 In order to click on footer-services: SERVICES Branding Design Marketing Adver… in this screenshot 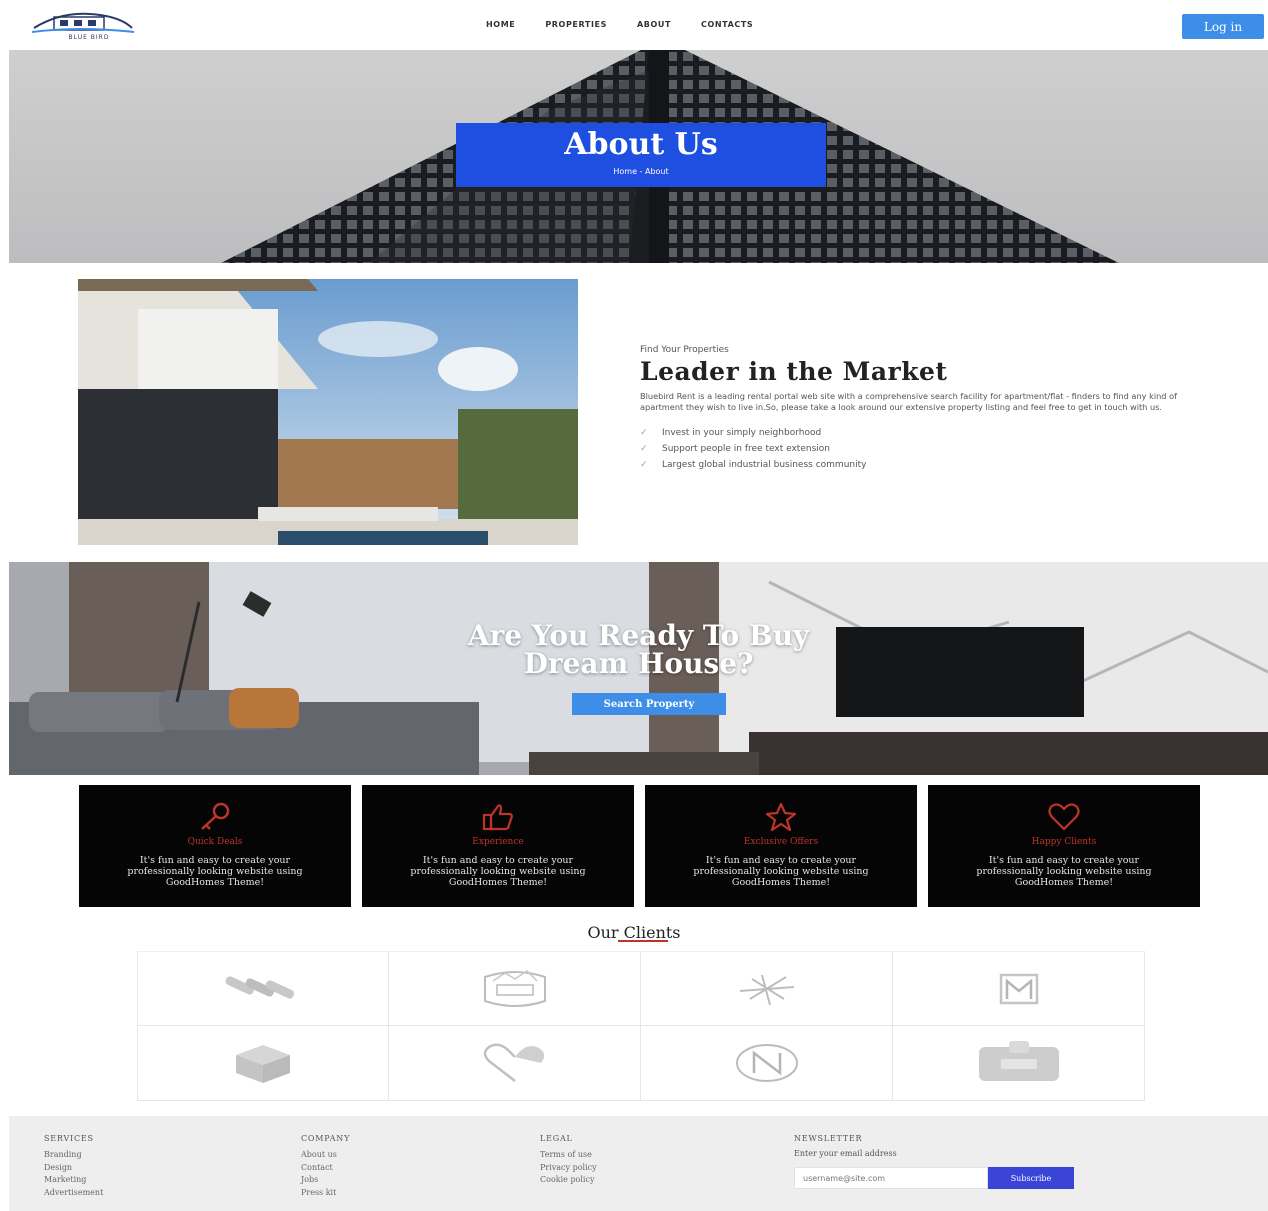, I will do `click(73, 1166)`.